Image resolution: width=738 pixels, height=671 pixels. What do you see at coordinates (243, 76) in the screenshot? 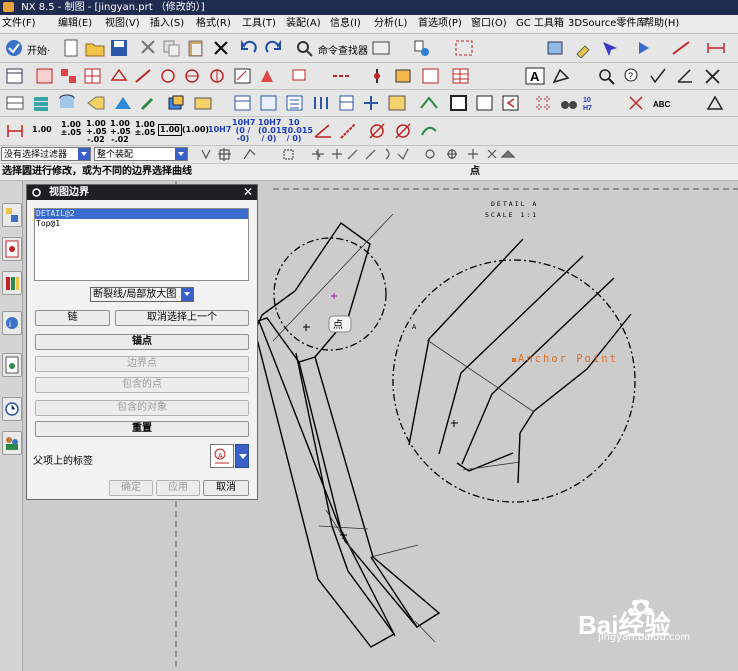
I see `view-boundary-icon` at bounding box center [243, 76].